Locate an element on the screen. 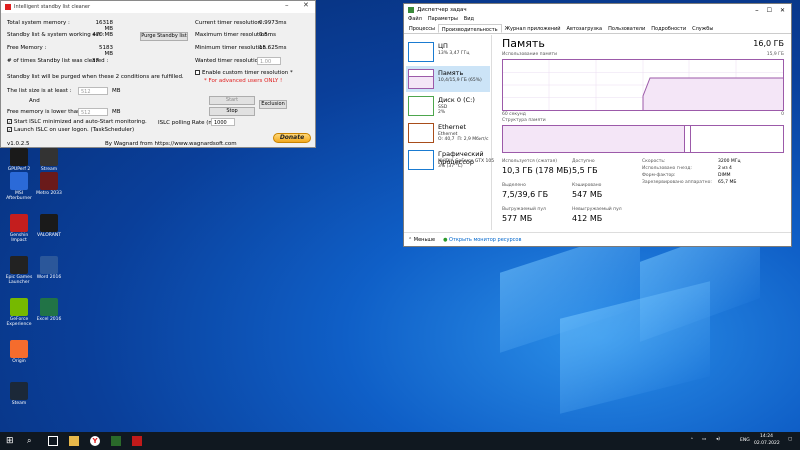 The image size is (800, 450). tab-services: Службы is located at coordinates (702, 28).